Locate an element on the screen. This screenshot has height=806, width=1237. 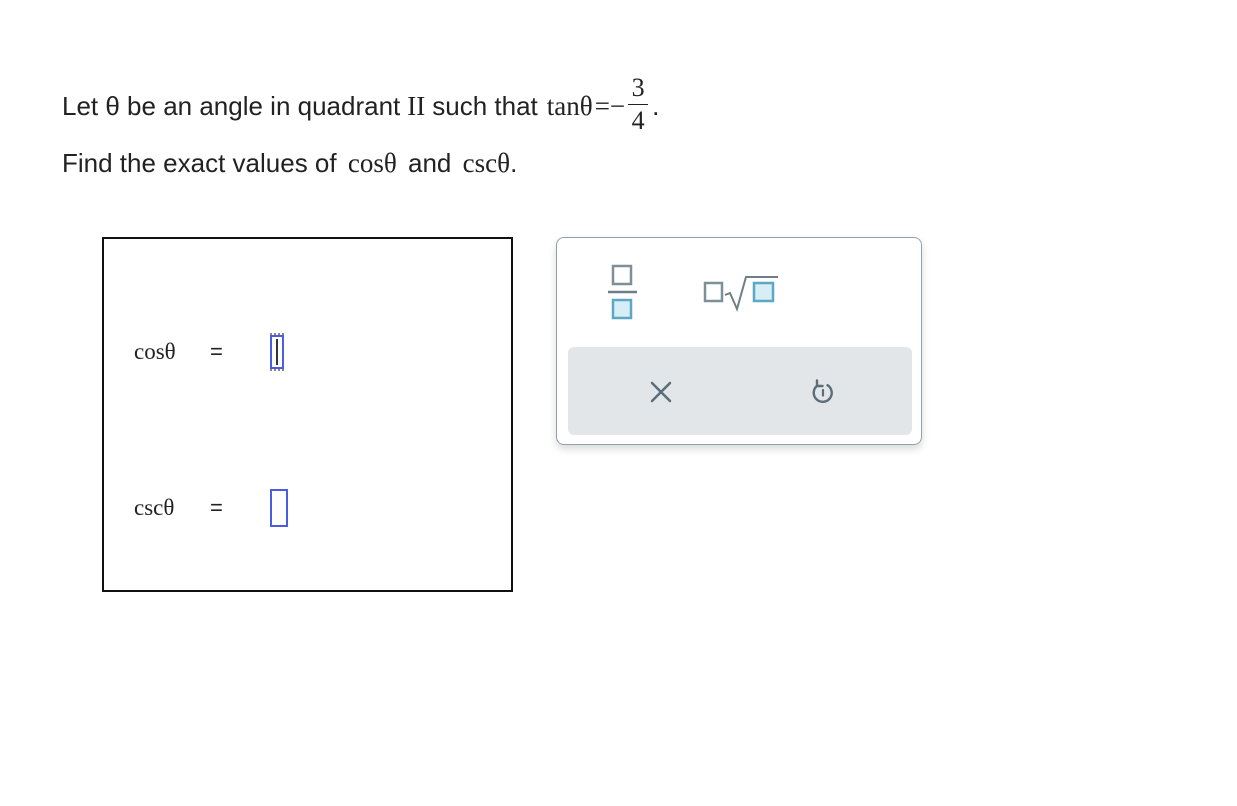
equals-minus-sign: =− is located at coordinates (610, 106).